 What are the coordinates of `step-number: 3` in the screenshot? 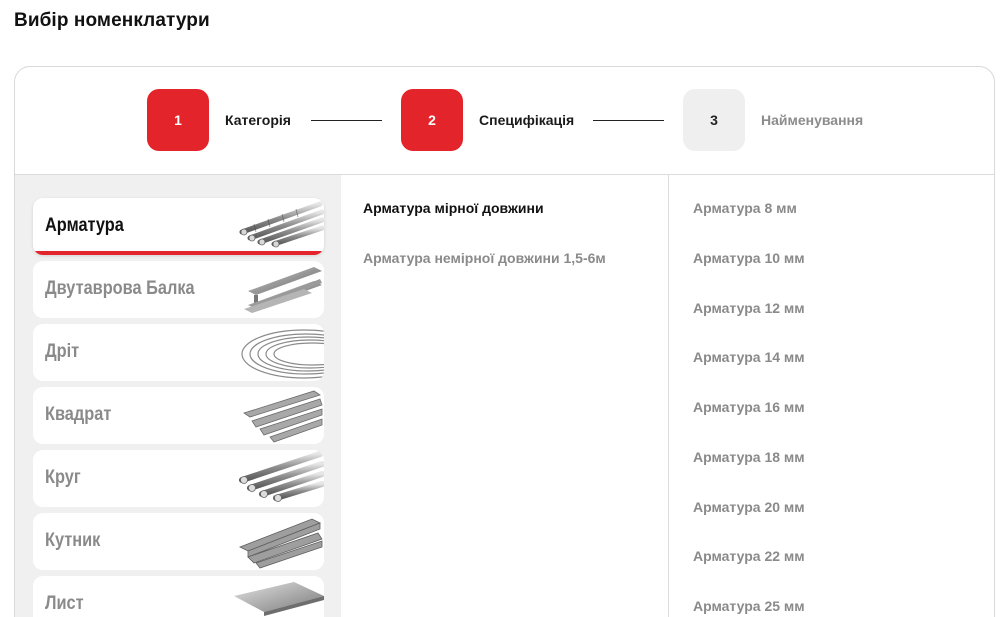 It's located at (714, 120).